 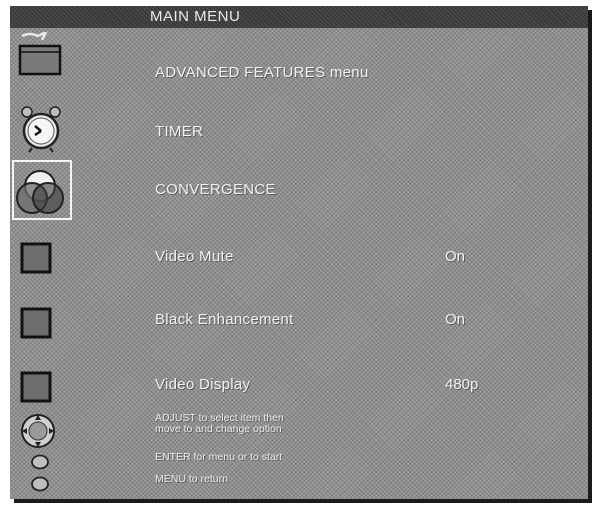 What do you see at coordinates (262, 72) in the screenshot?
I see `menu-item-advanced-features: ADVANCED FEATURES menu` at bounding box center [262, 72].